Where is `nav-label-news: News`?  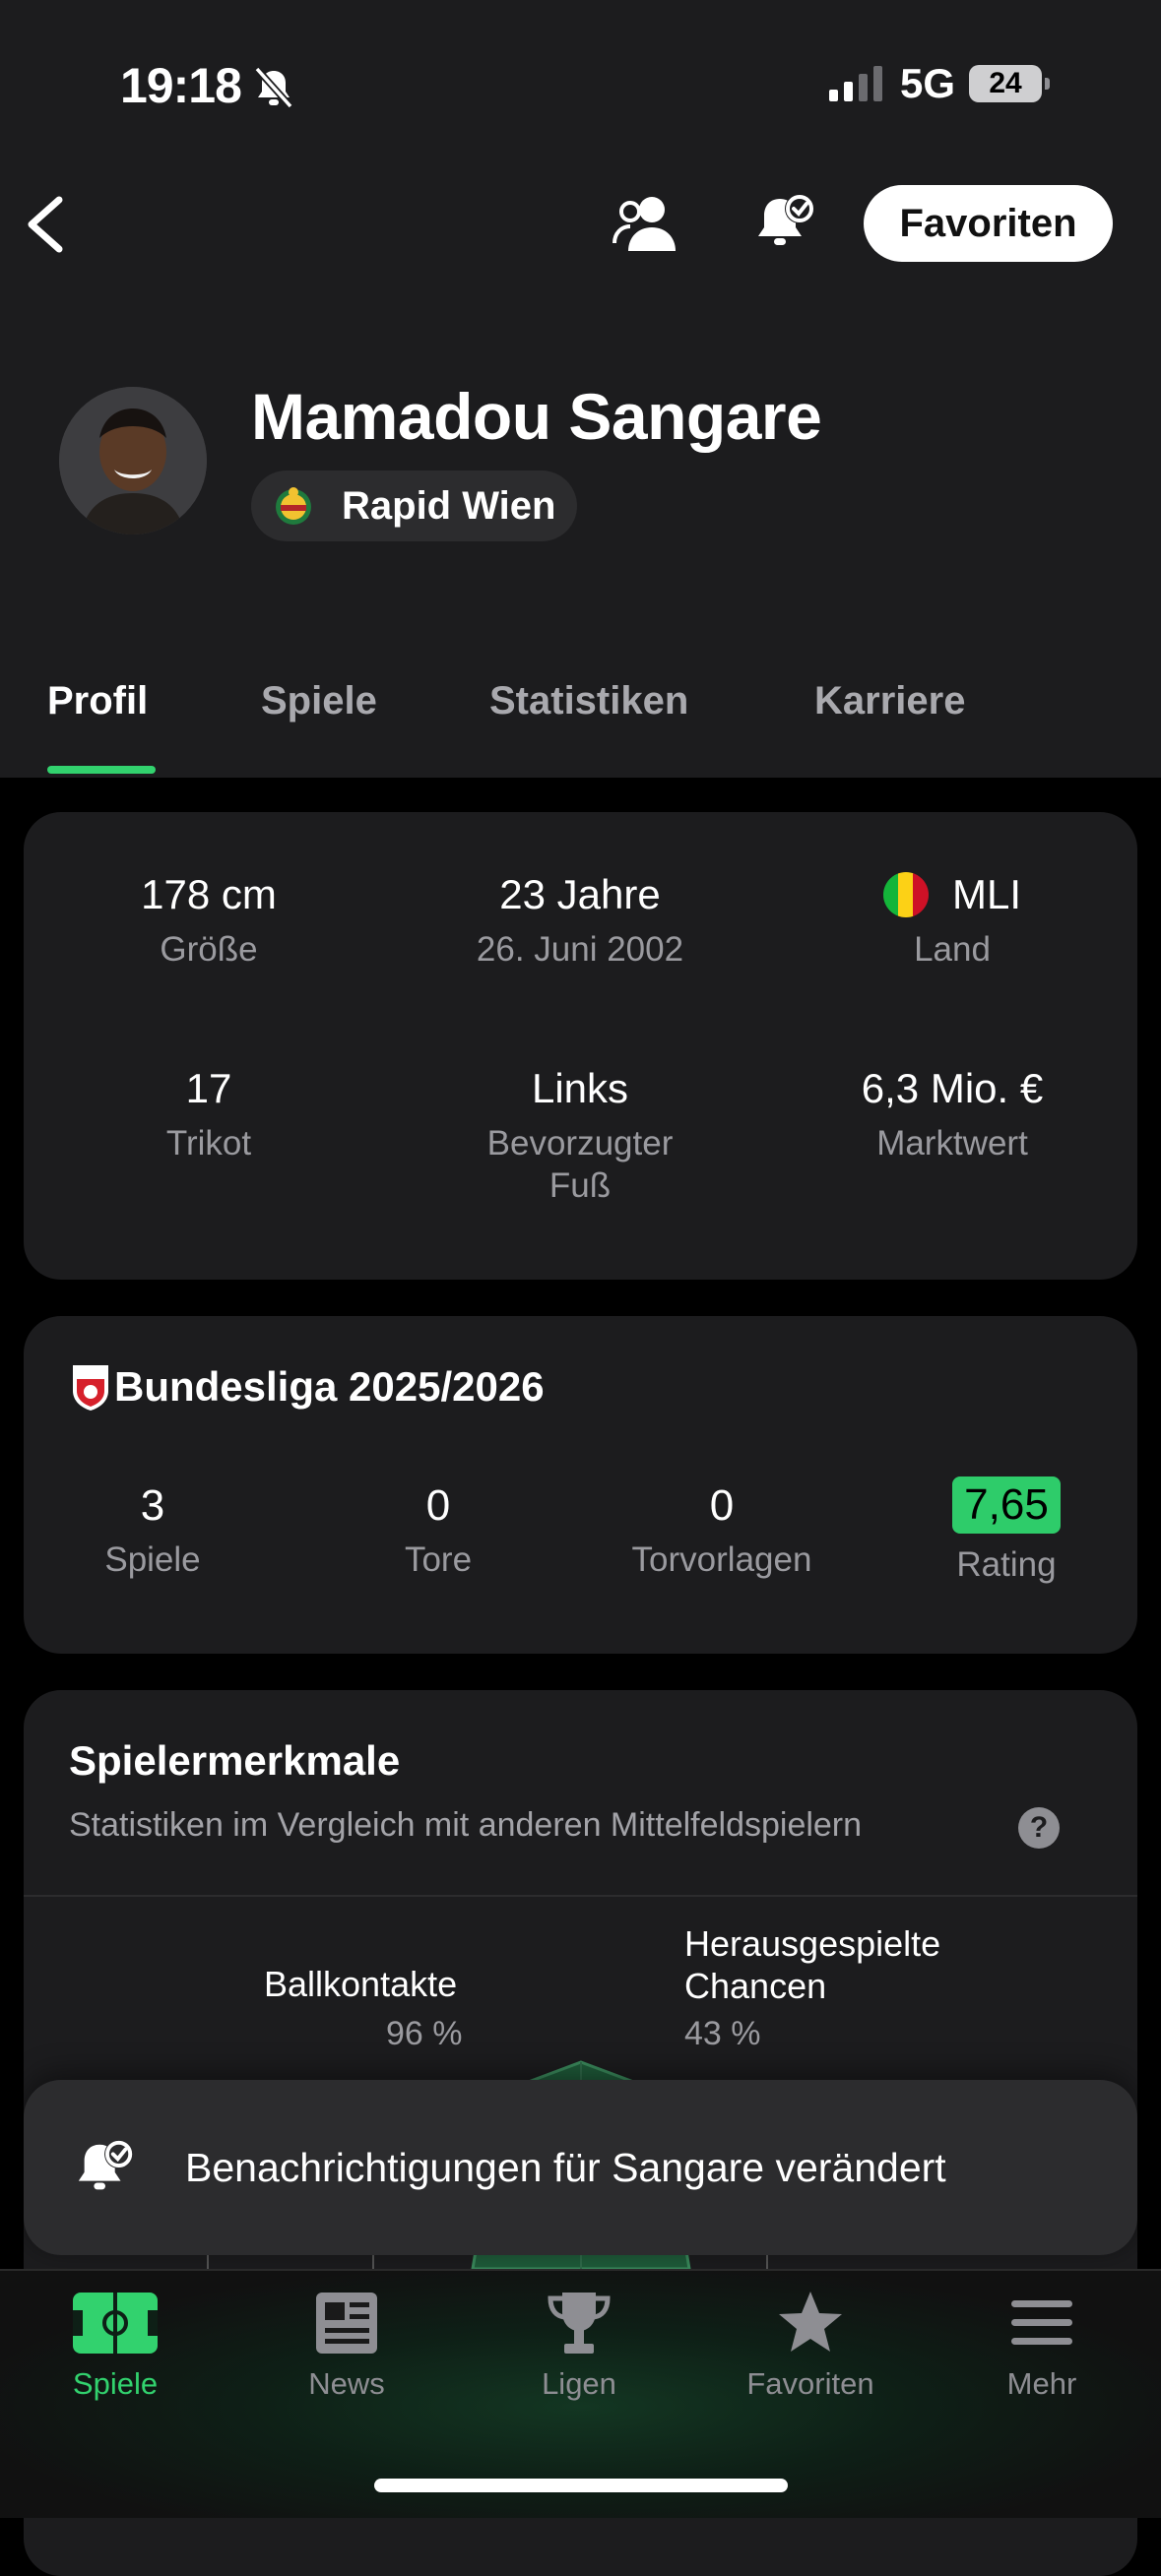 nav-label-news: News is located at coordinates (346, 2383).